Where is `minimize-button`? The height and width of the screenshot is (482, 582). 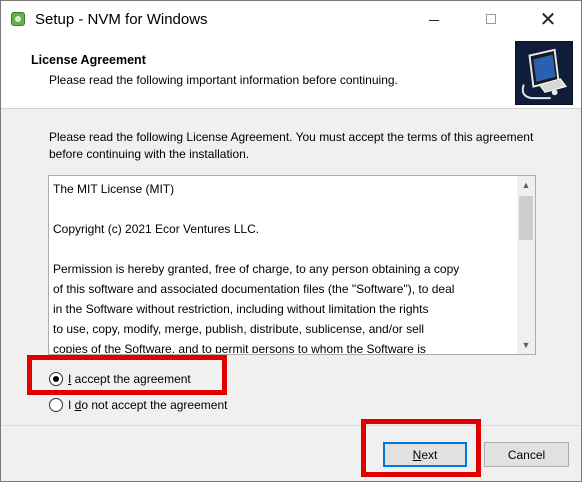
minimize-button is located at coordinates (434, 19).